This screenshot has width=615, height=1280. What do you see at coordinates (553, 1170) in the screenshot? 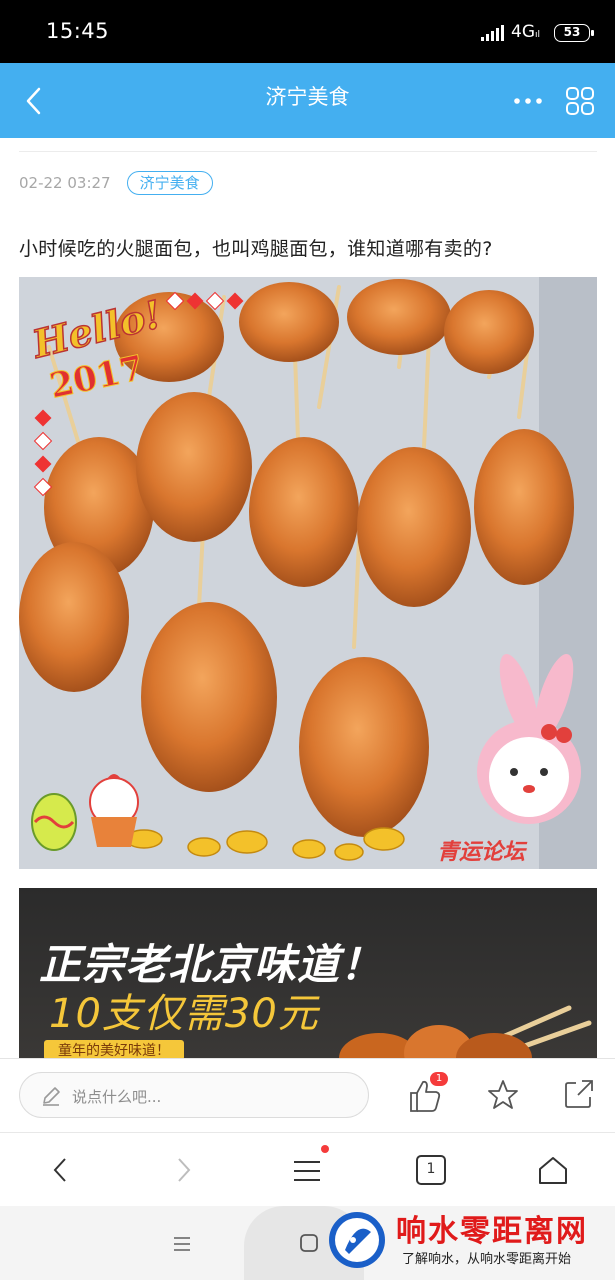
I see `home-icon` at bounding box center [553, 1170].